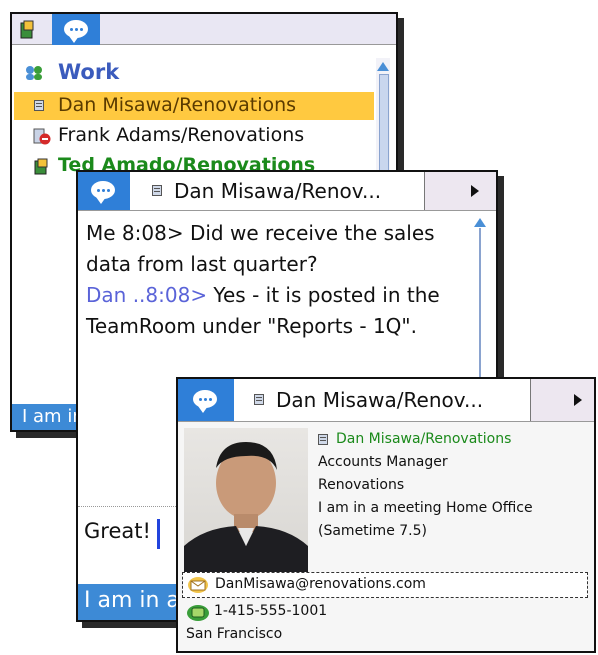 The image size is (598, 655). What do you see at coordinates (334, 612) in the screenshot?
I see `phone-row: 1-415-555-1001` at bounding box center [334, 612].